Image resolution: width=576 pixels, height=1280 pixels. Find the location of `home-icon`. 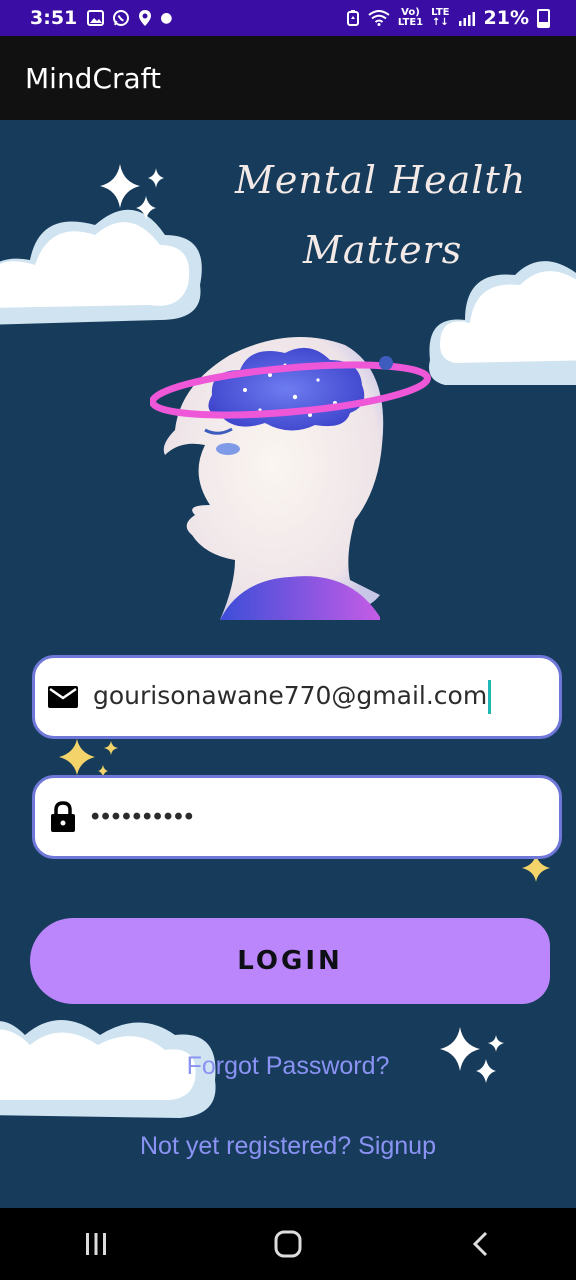

home-icon is located at coordinates (288, 1244).